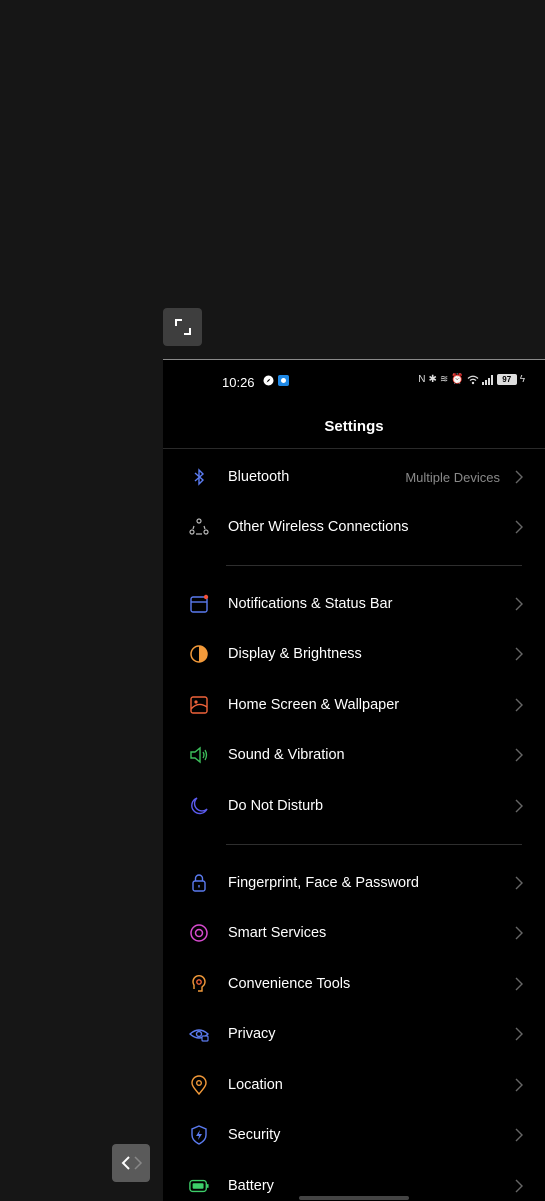  What do you see at coordinates (199, 654) in the screenshot?
I see `display-brightness-icon` at bounding box center [199, 654].